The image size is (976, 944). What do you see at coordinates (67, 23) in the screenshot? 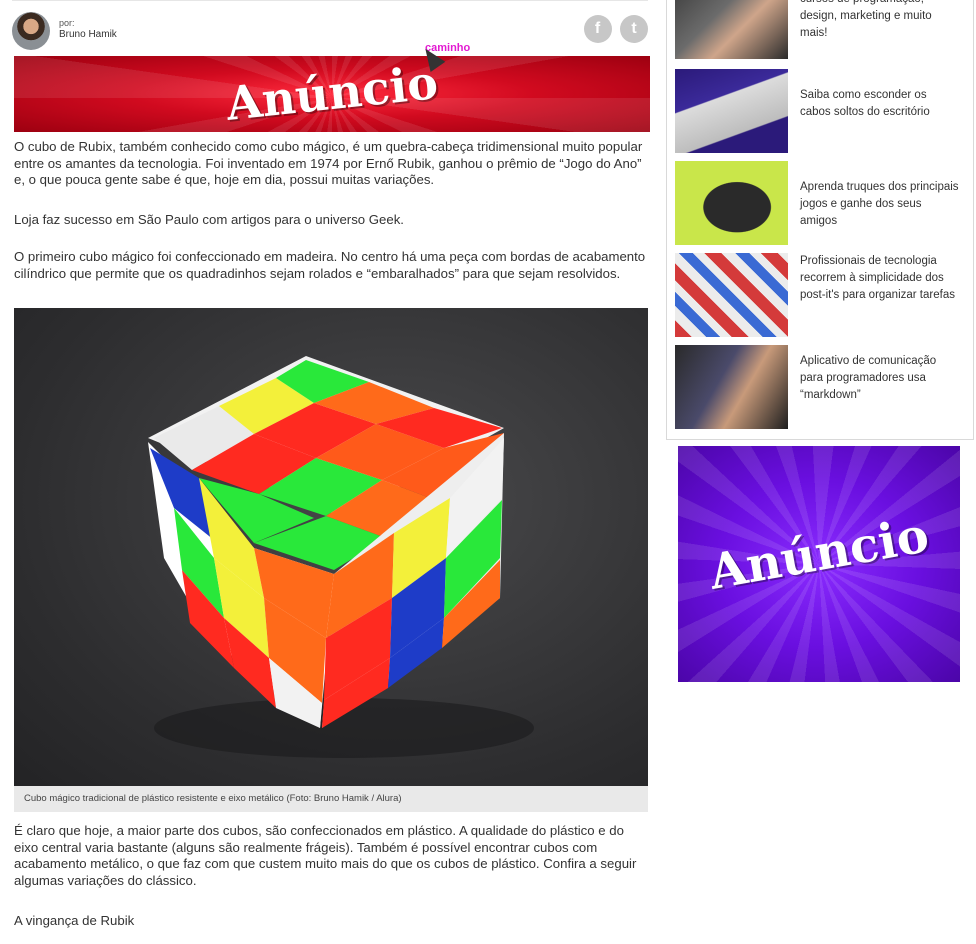
I see `author-prefix: por:` at bounding box center [67, 23].